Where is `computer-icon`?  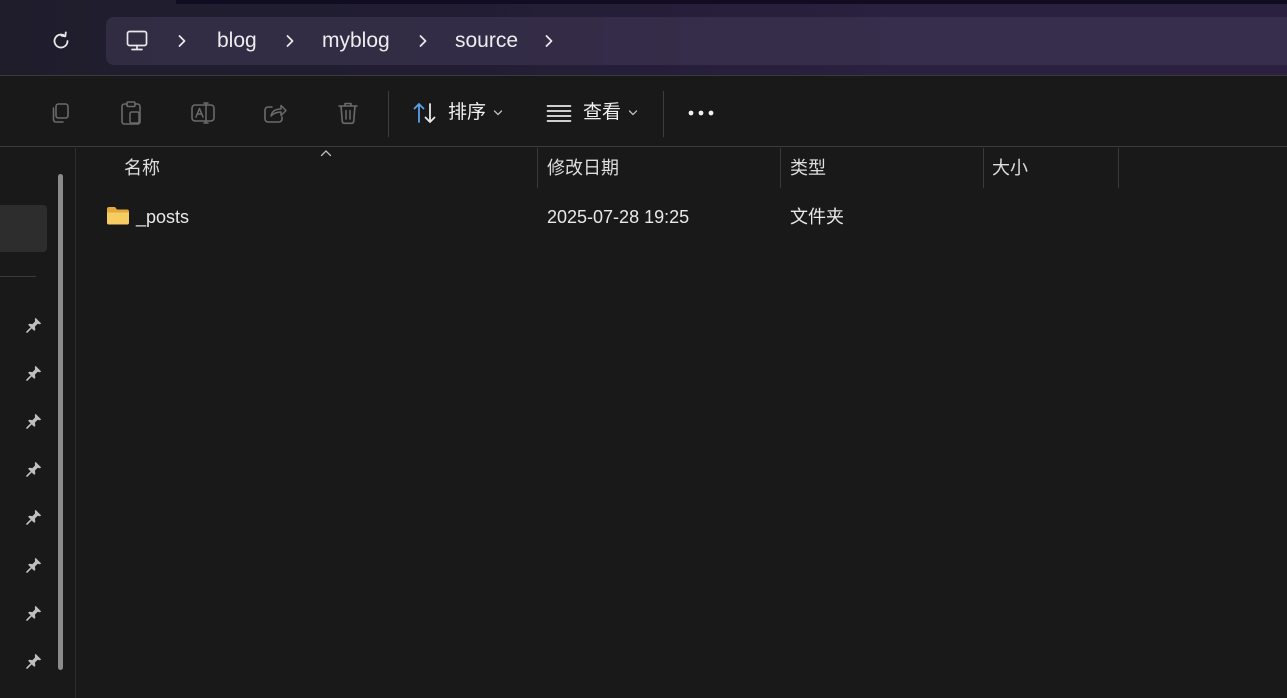 computer-icon is located at coordinates (137, 40).